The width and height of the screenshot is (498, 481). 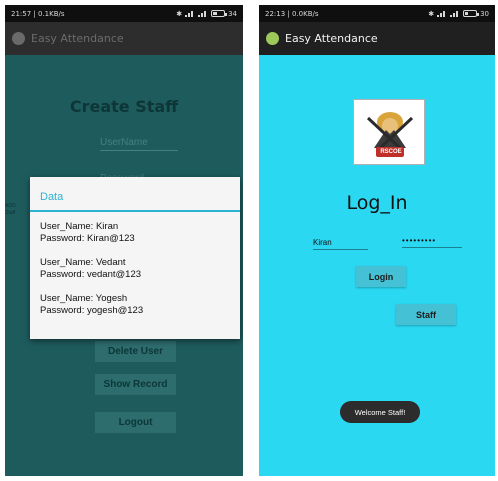 What do you see at coordinates (135, 211) in the screenshot?
I see `dialog-divider` at bounding box center [135, 211].